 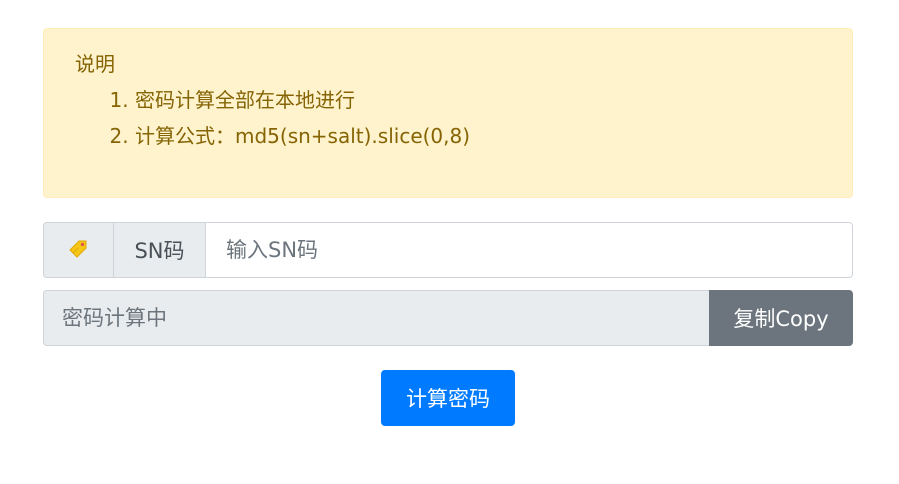 I want to click on alert-item-local: 密码计算全部在本地进行, so click(x=493, y=100).